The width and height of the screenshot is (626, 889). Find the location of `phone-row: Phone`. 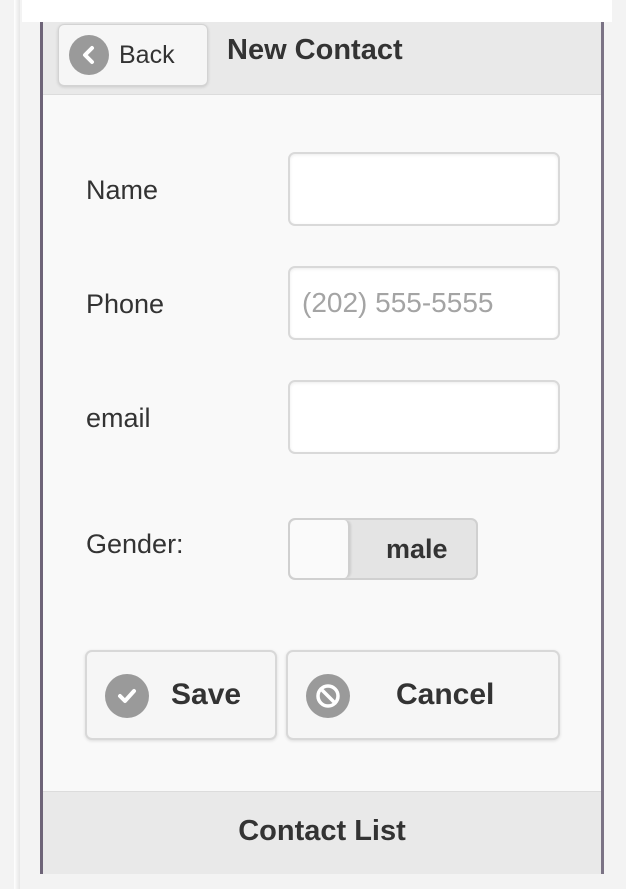

phone-row: Phone is located at coordinates (322, 304).